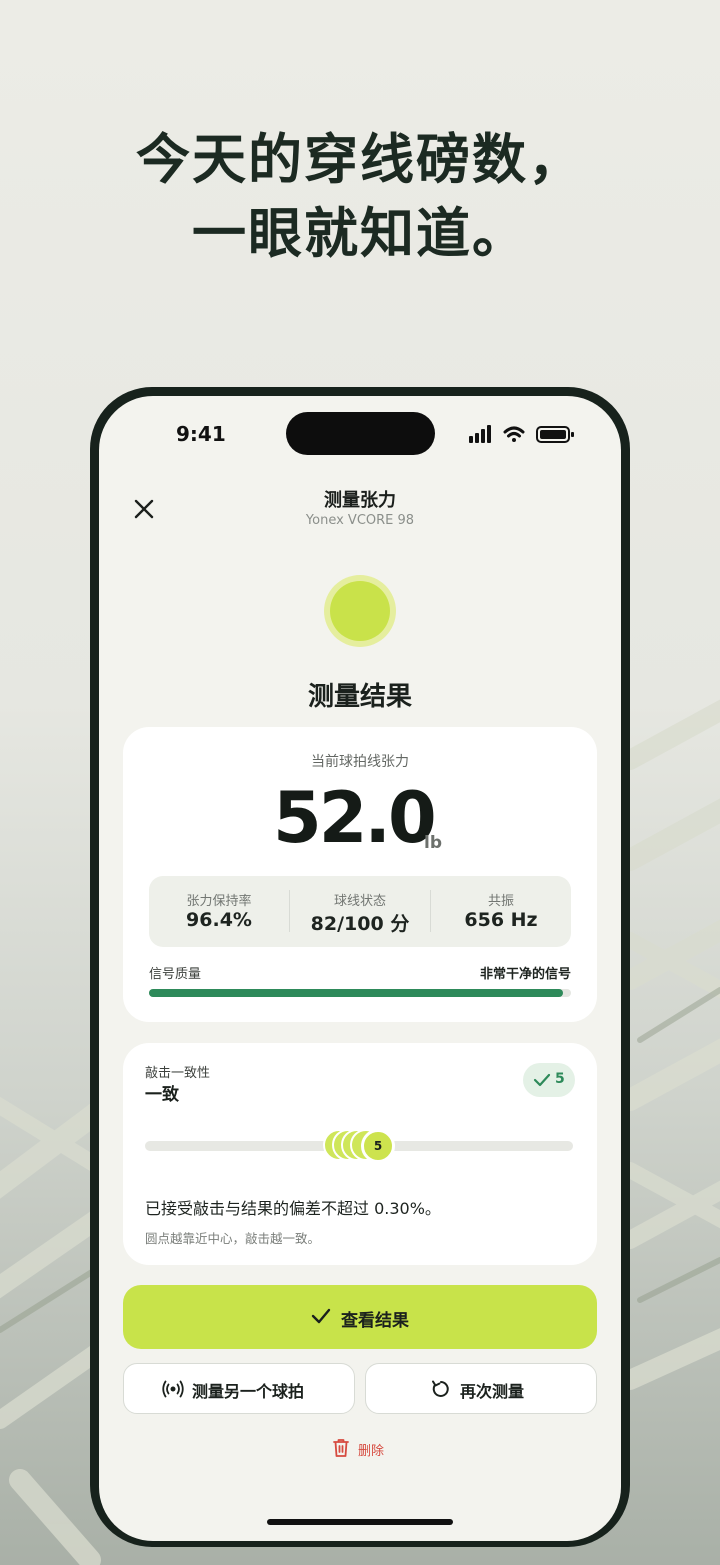 This screenshot has width=720, height=1565. I want to click on refresh-icon, so click(440, 1388).